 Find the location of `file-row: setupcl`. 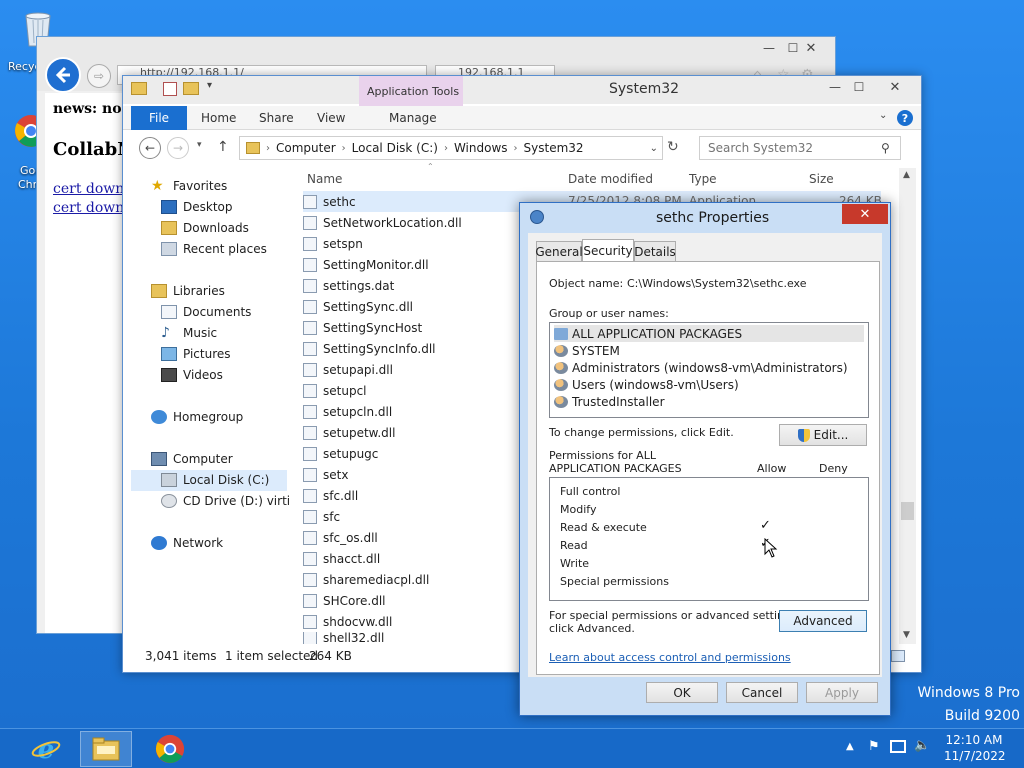

file-row: setupcl is located at coordinates (413, 390).